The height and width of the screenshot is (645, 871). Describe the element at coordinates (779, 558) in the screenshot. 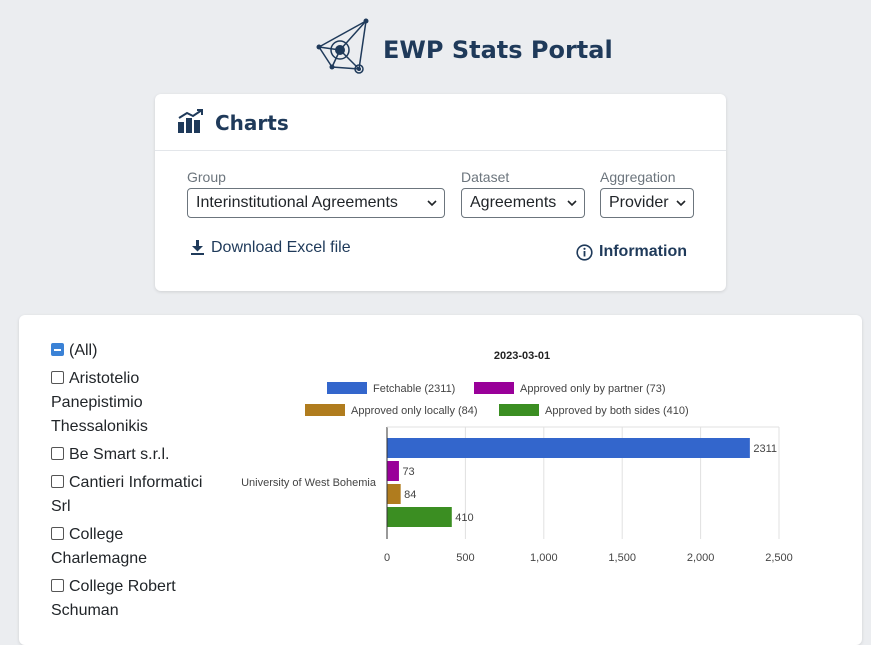

I see `x-tick-label: 2,500` at that location.